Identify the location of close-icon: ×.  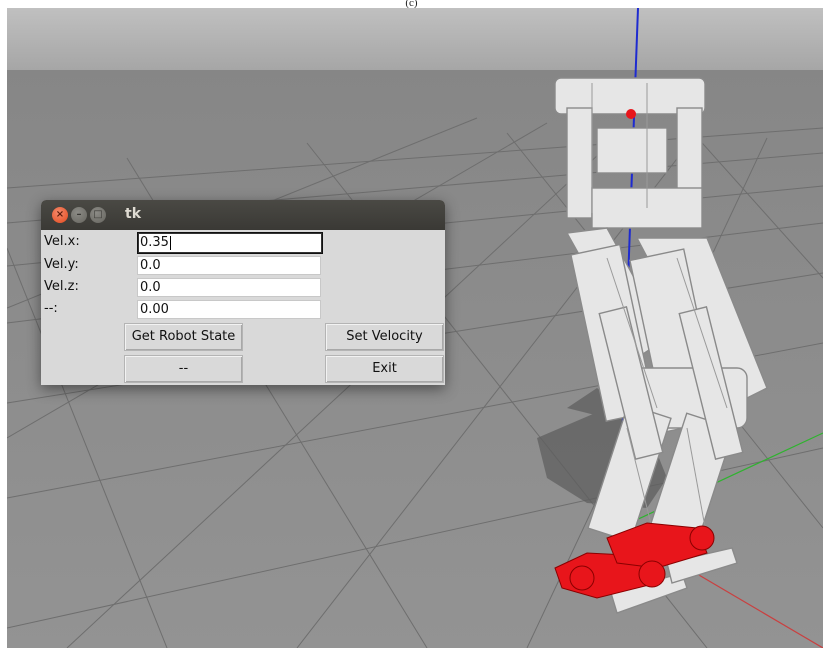
(60, 215).